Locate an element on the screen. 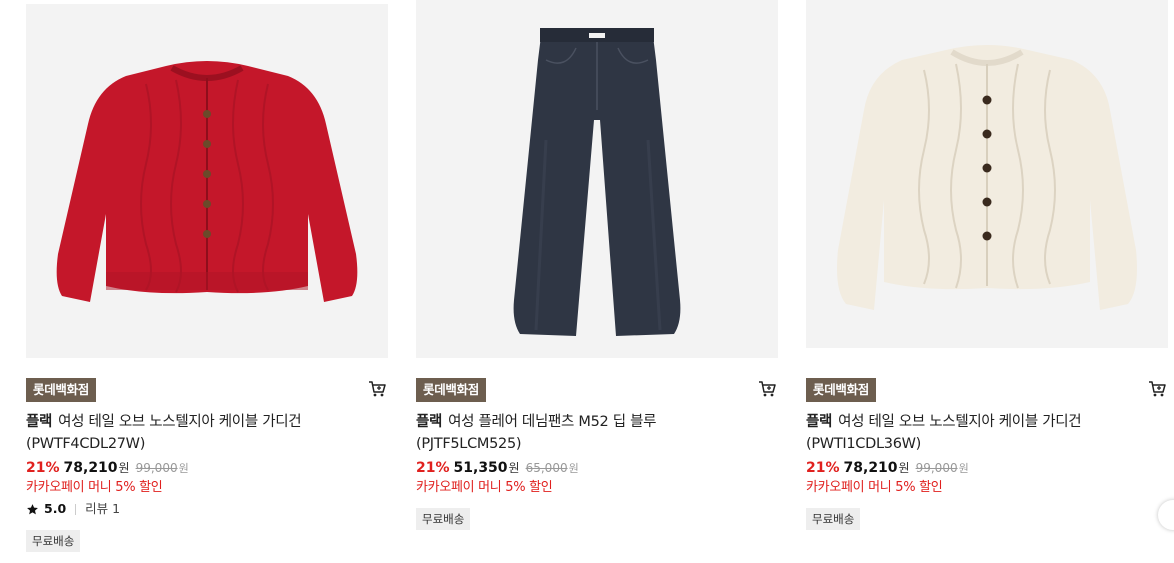 The width and height of the screenshot is (1174, 563). product-code: (PJTF5LCM525) is located at coordinates (469, 444).